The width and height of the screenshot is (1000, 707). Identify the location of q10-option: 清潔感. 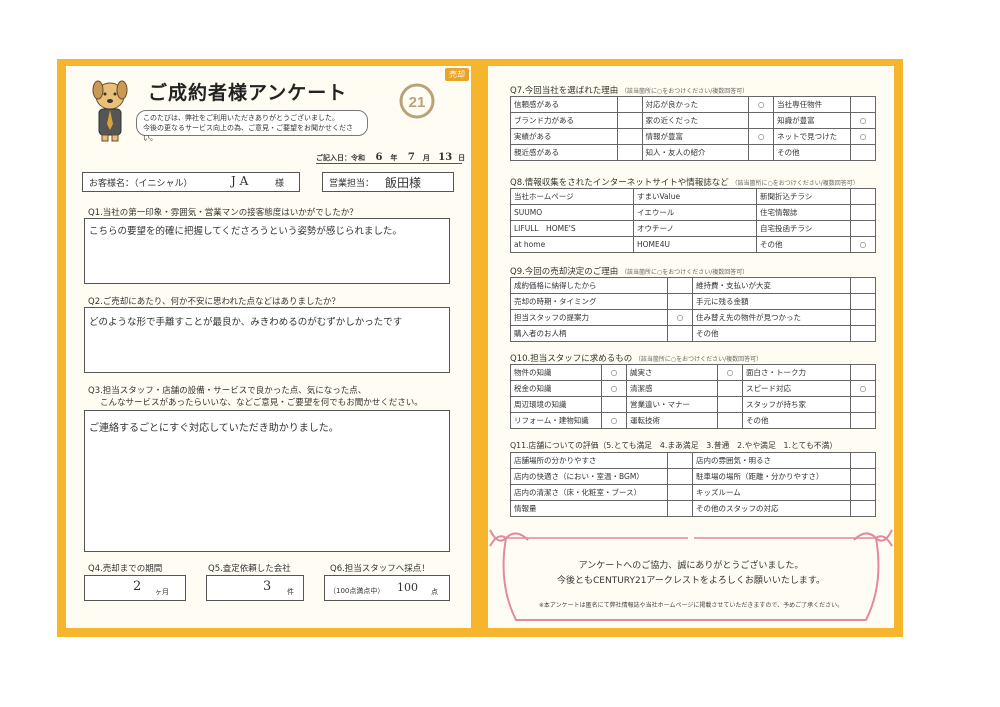
(672, 388).